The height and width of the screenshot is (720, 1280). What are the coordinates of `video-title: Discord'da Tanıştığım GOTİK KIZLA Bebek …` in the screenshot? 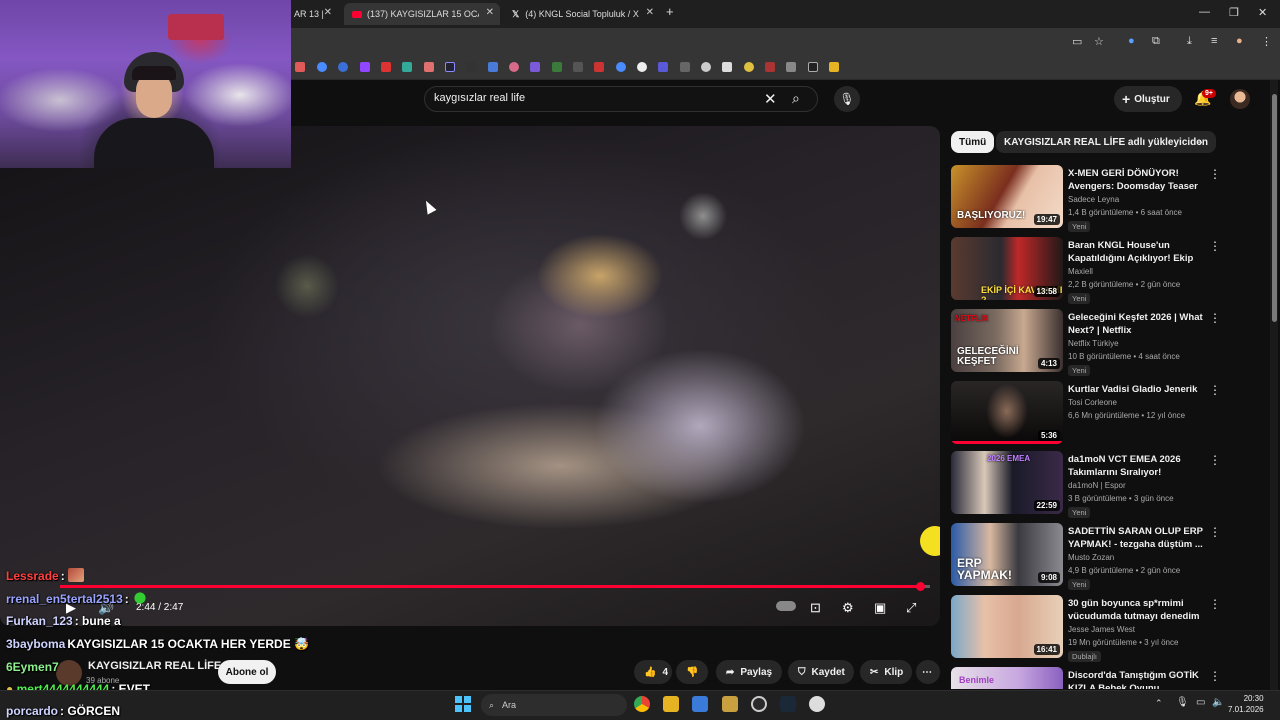 It's located at (1136, 679).